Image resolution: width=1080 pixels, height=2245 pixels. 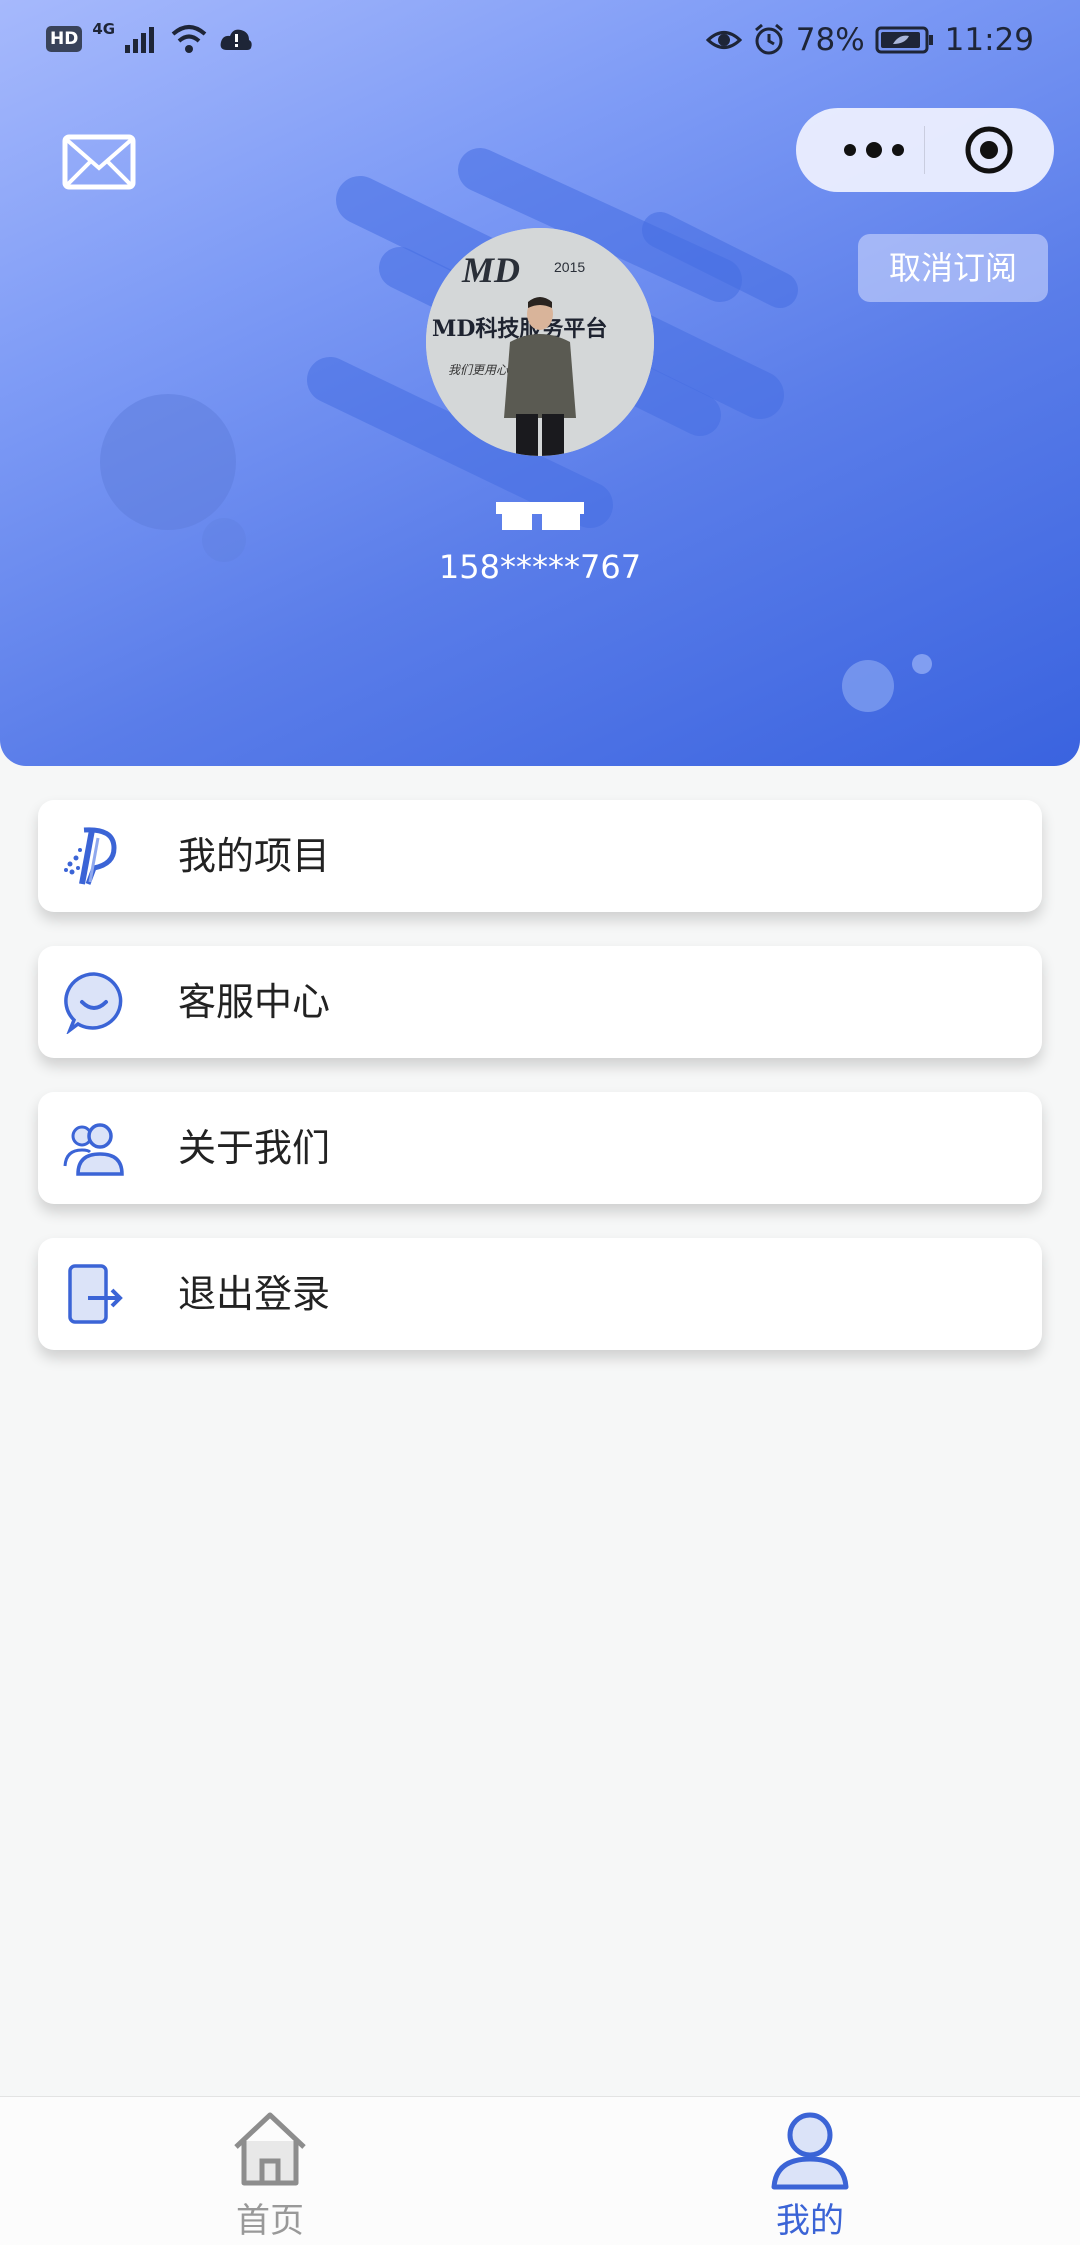 I want to click on user-icon, so click(x=810, y=2151).